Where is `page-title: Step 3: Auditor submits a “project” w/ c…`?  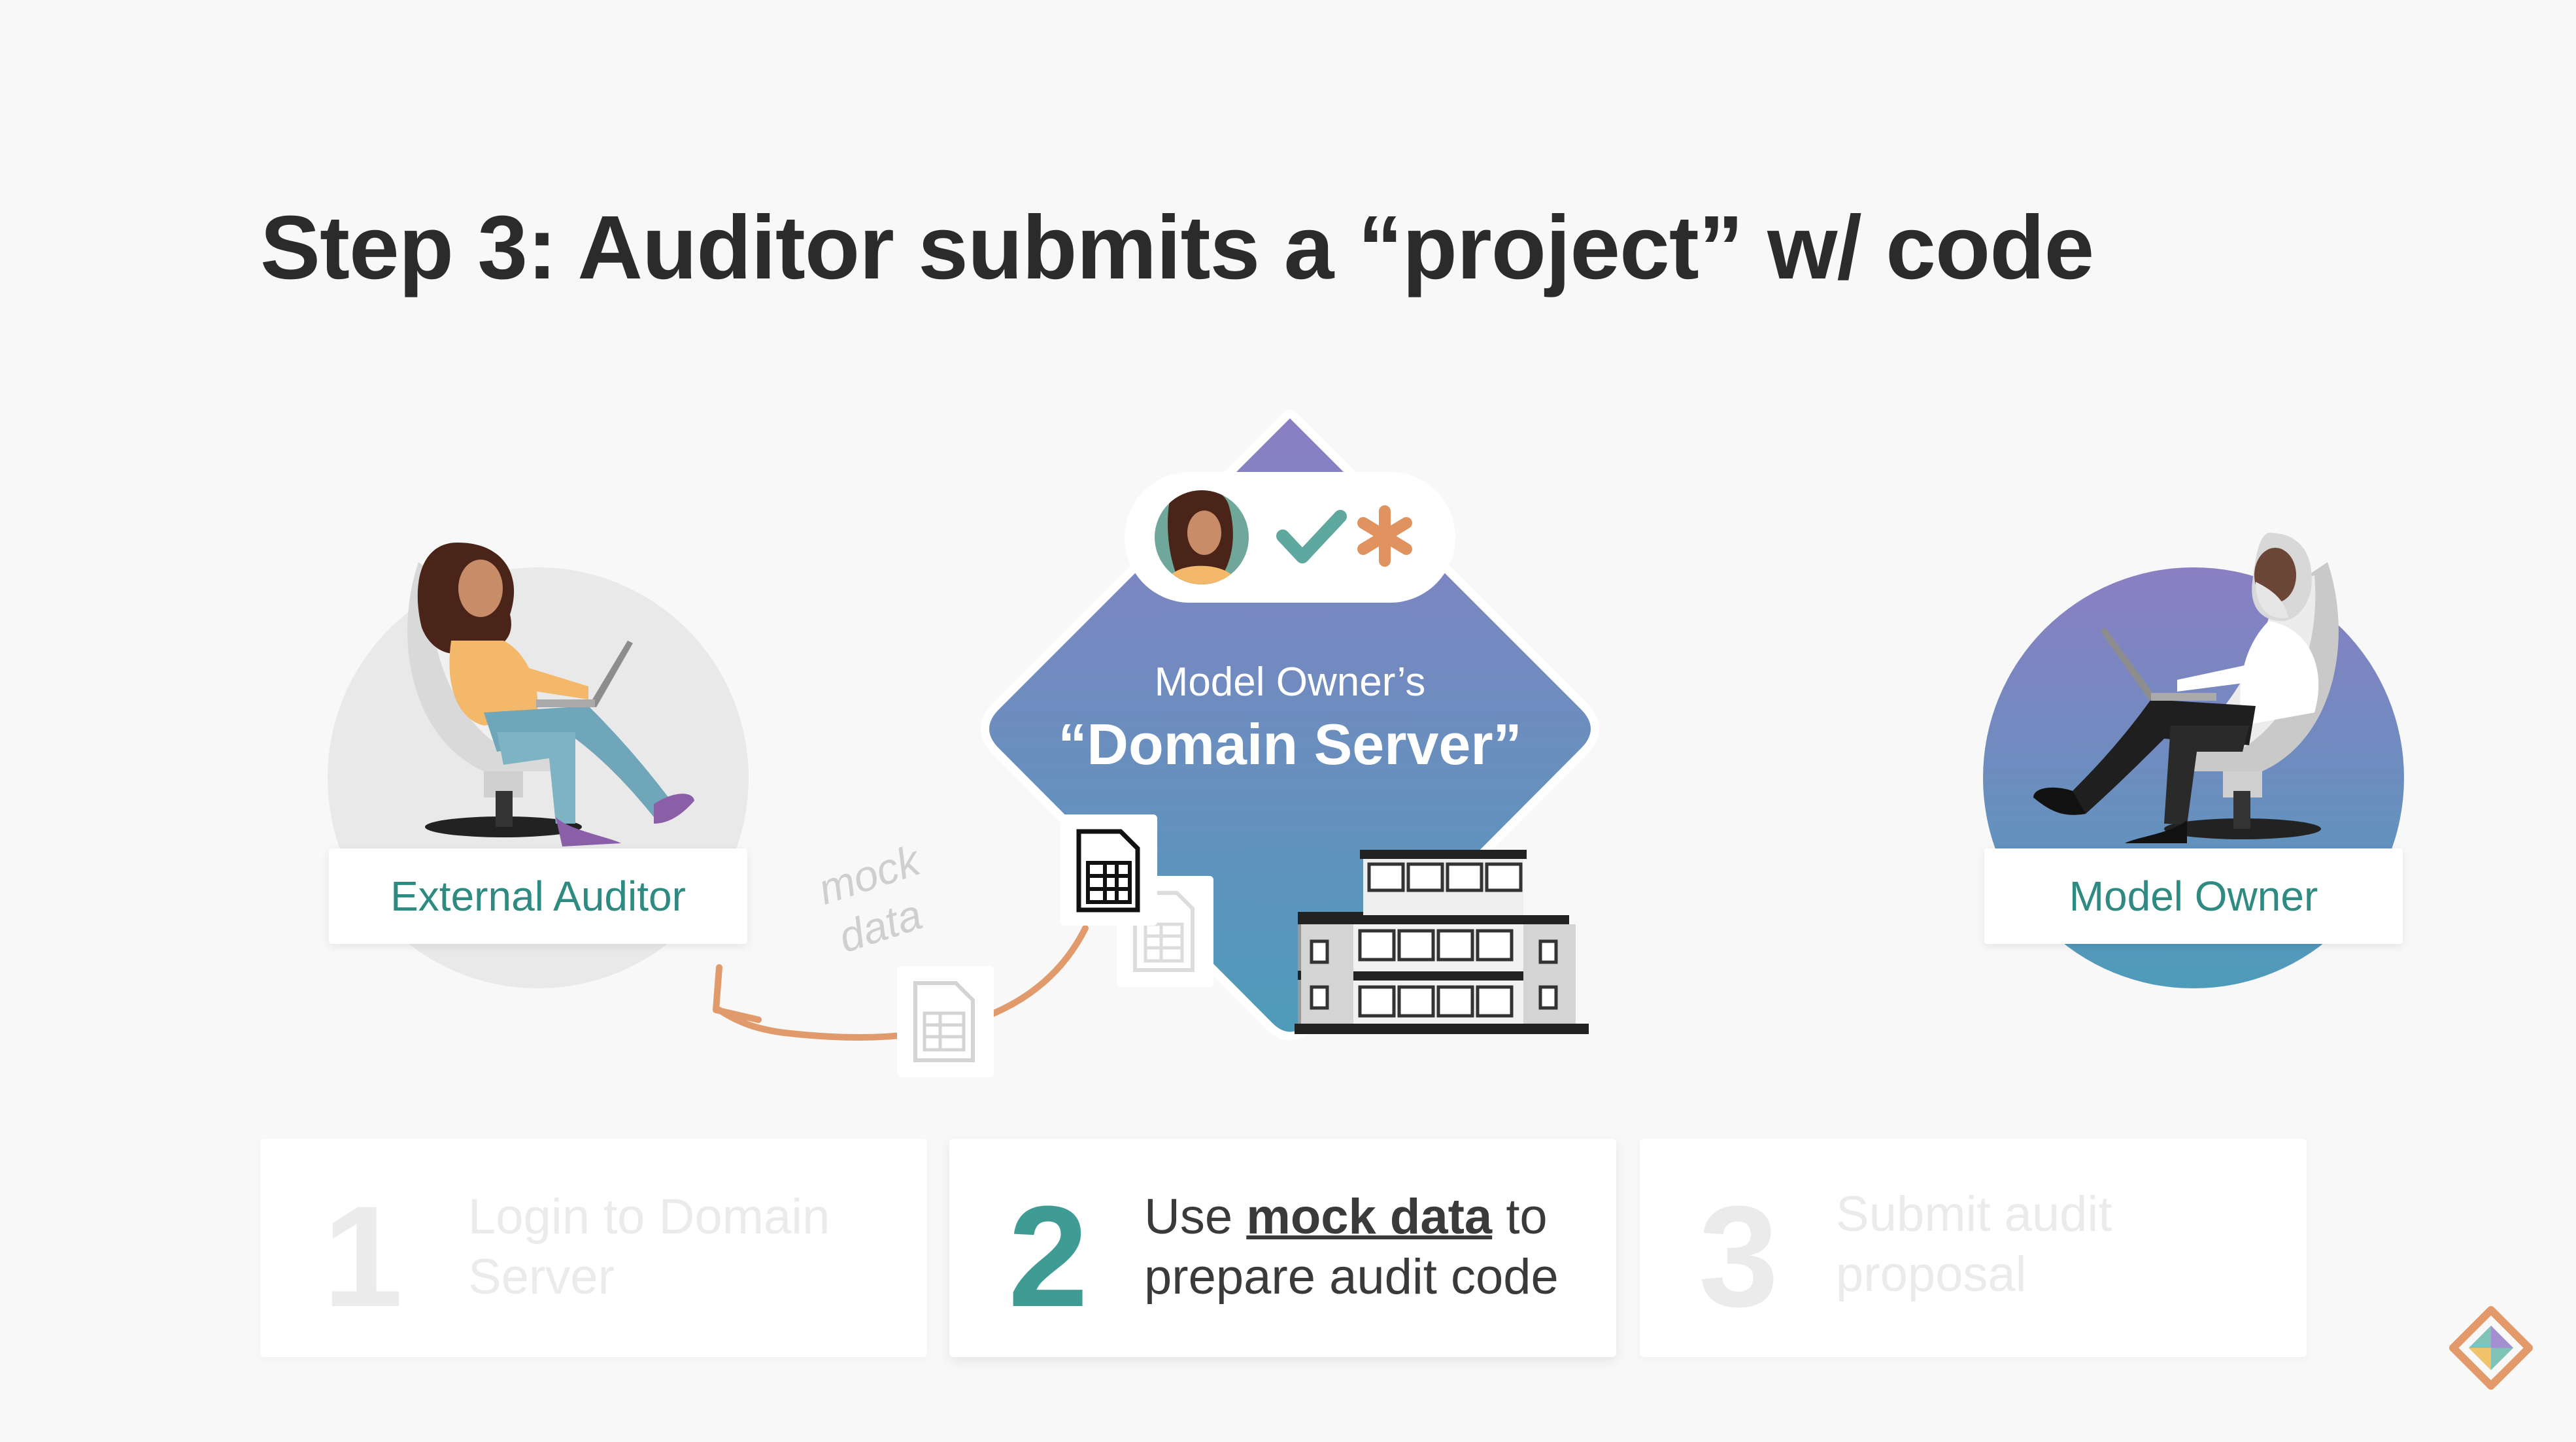 page-title: Step 3: Auditor submits a “project” w/ c… is located at coordinates (1177, 247).